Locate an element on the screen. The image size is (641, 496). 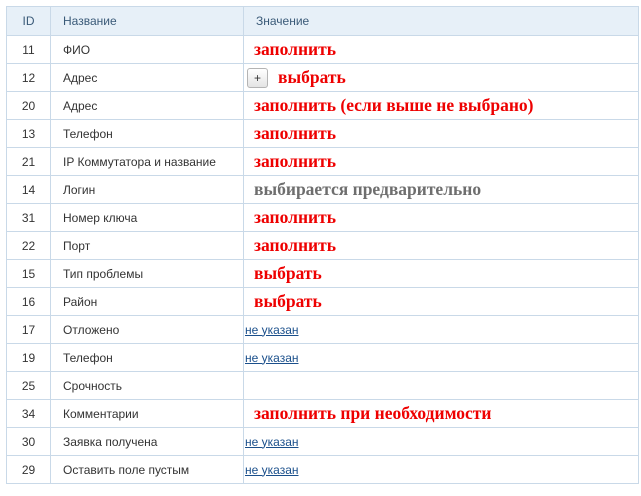
table-row: 31 Номер ключа заполнить is located at coordinates (322, 217).